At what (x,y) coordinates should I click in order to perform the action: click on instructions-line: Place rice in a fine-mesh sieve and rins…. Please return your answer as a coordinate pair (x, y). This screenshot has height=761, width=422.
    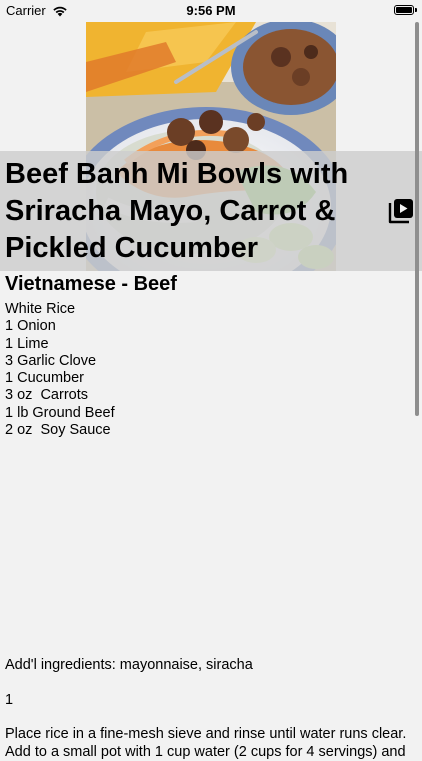
    Looking at the image, I should click on (206, 734).